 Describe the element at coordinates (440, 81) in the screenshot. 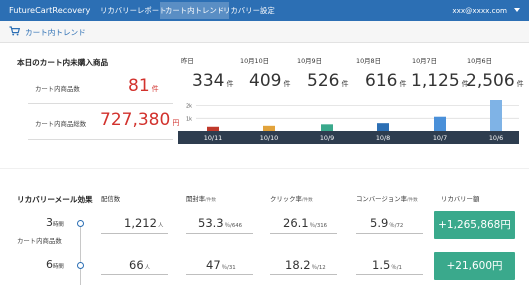

I see `history-count: 1,125 件` at that location.